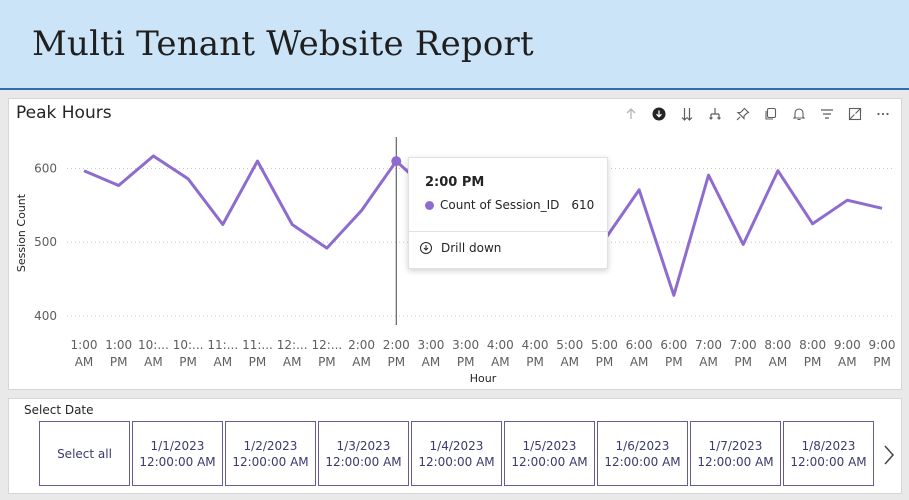  What do you see at coordinates (455, 182) in the screenshot?
I see `tooltip-title: 2:00 PM` at bounding box center [455, 182].